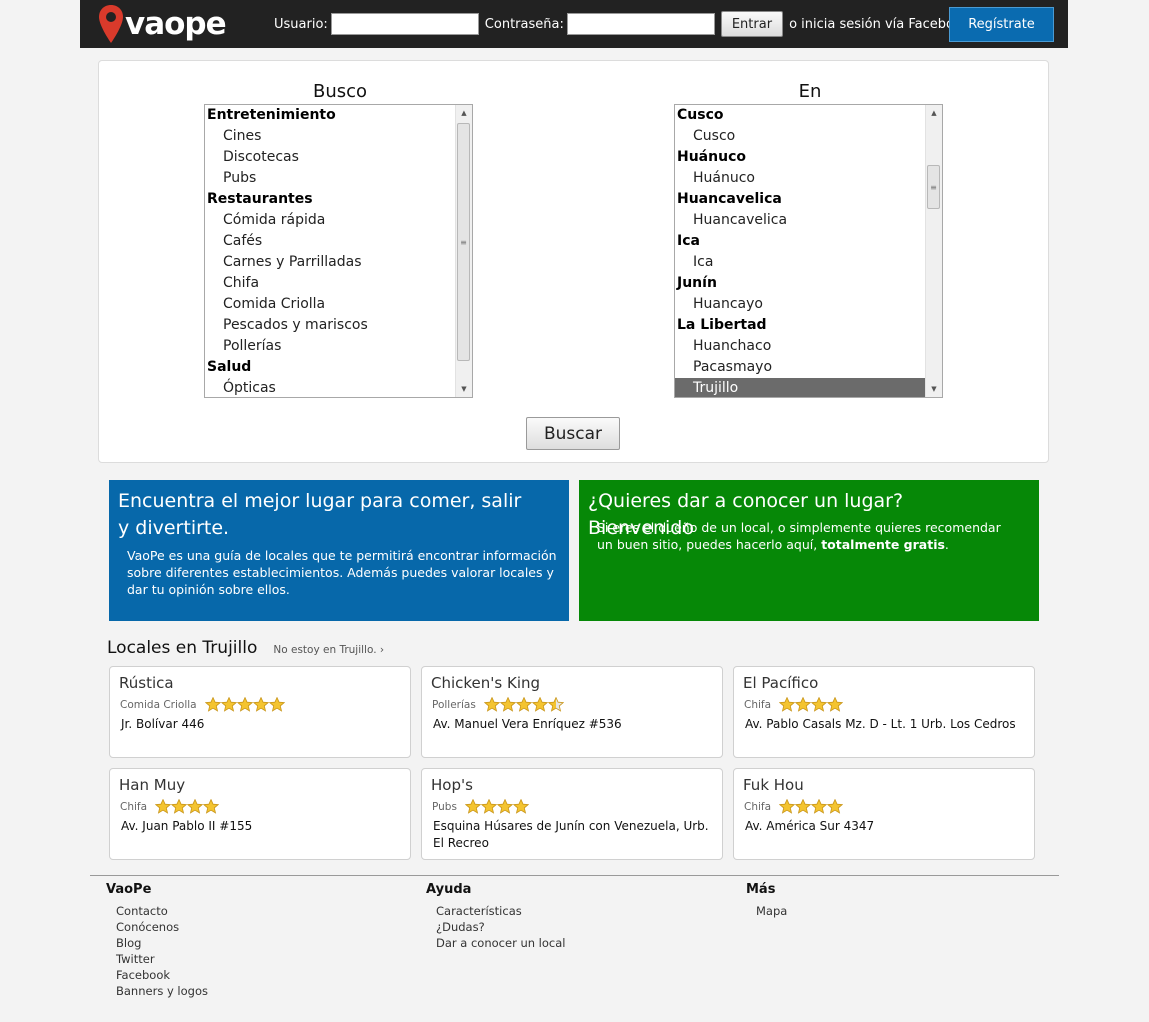  What do you see at coordinates (176, 24) in the screenshot?
I see `logo-text: vaope` at bounding box center [176, 24].